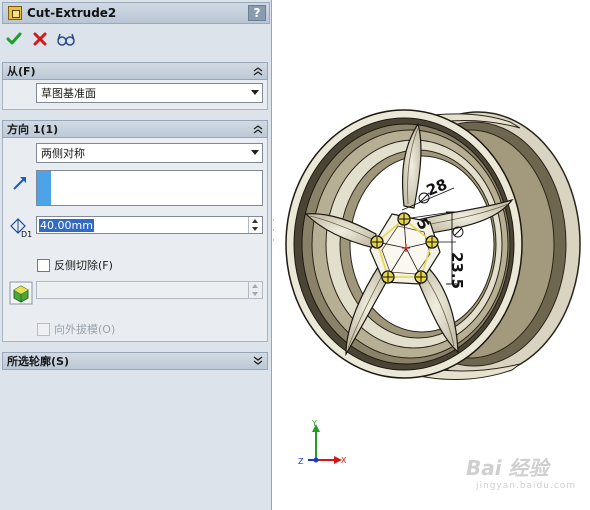 This screenshot has height=510, width=590. Describe the element at coordinates (344, 460) in the screenshot. I see `triad-x-label: X` at that location.